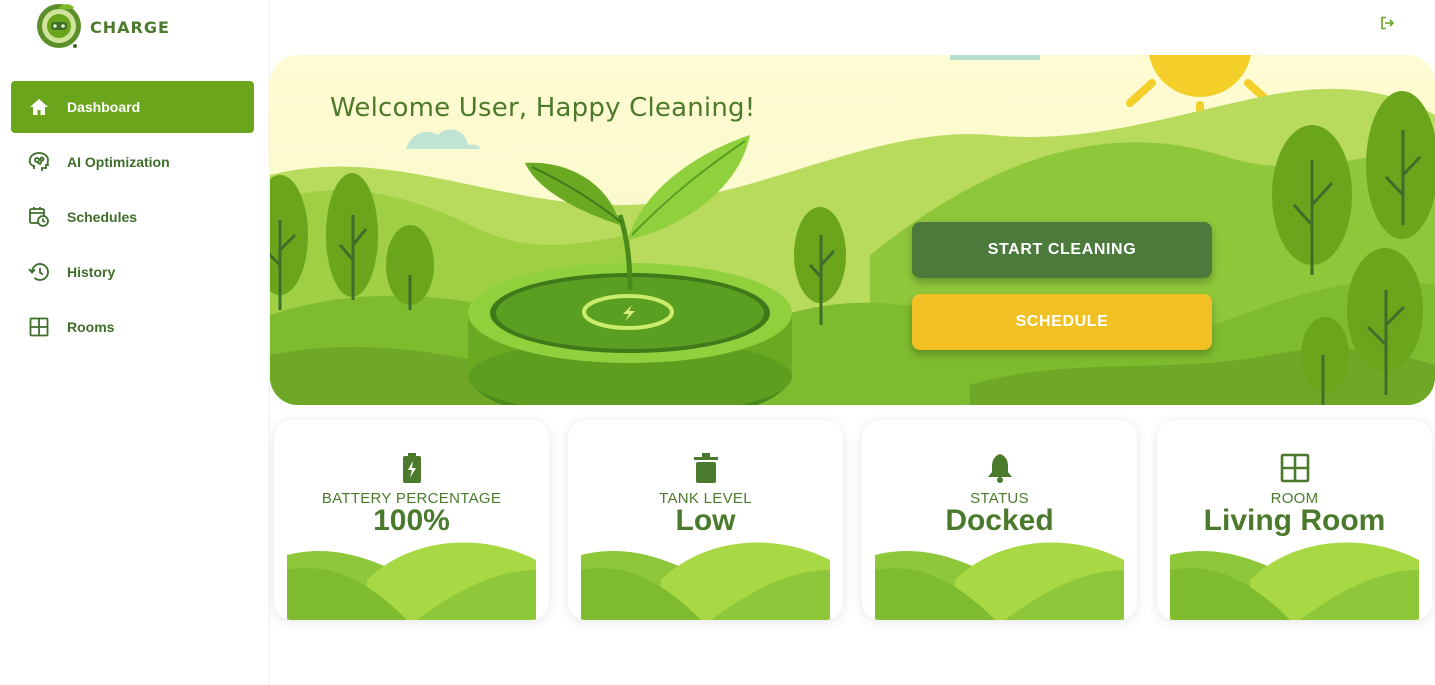  Describe the element at coordinates (104, 107) in the screenshot. I see `sidebar-item-label: Dashboard` at that location.